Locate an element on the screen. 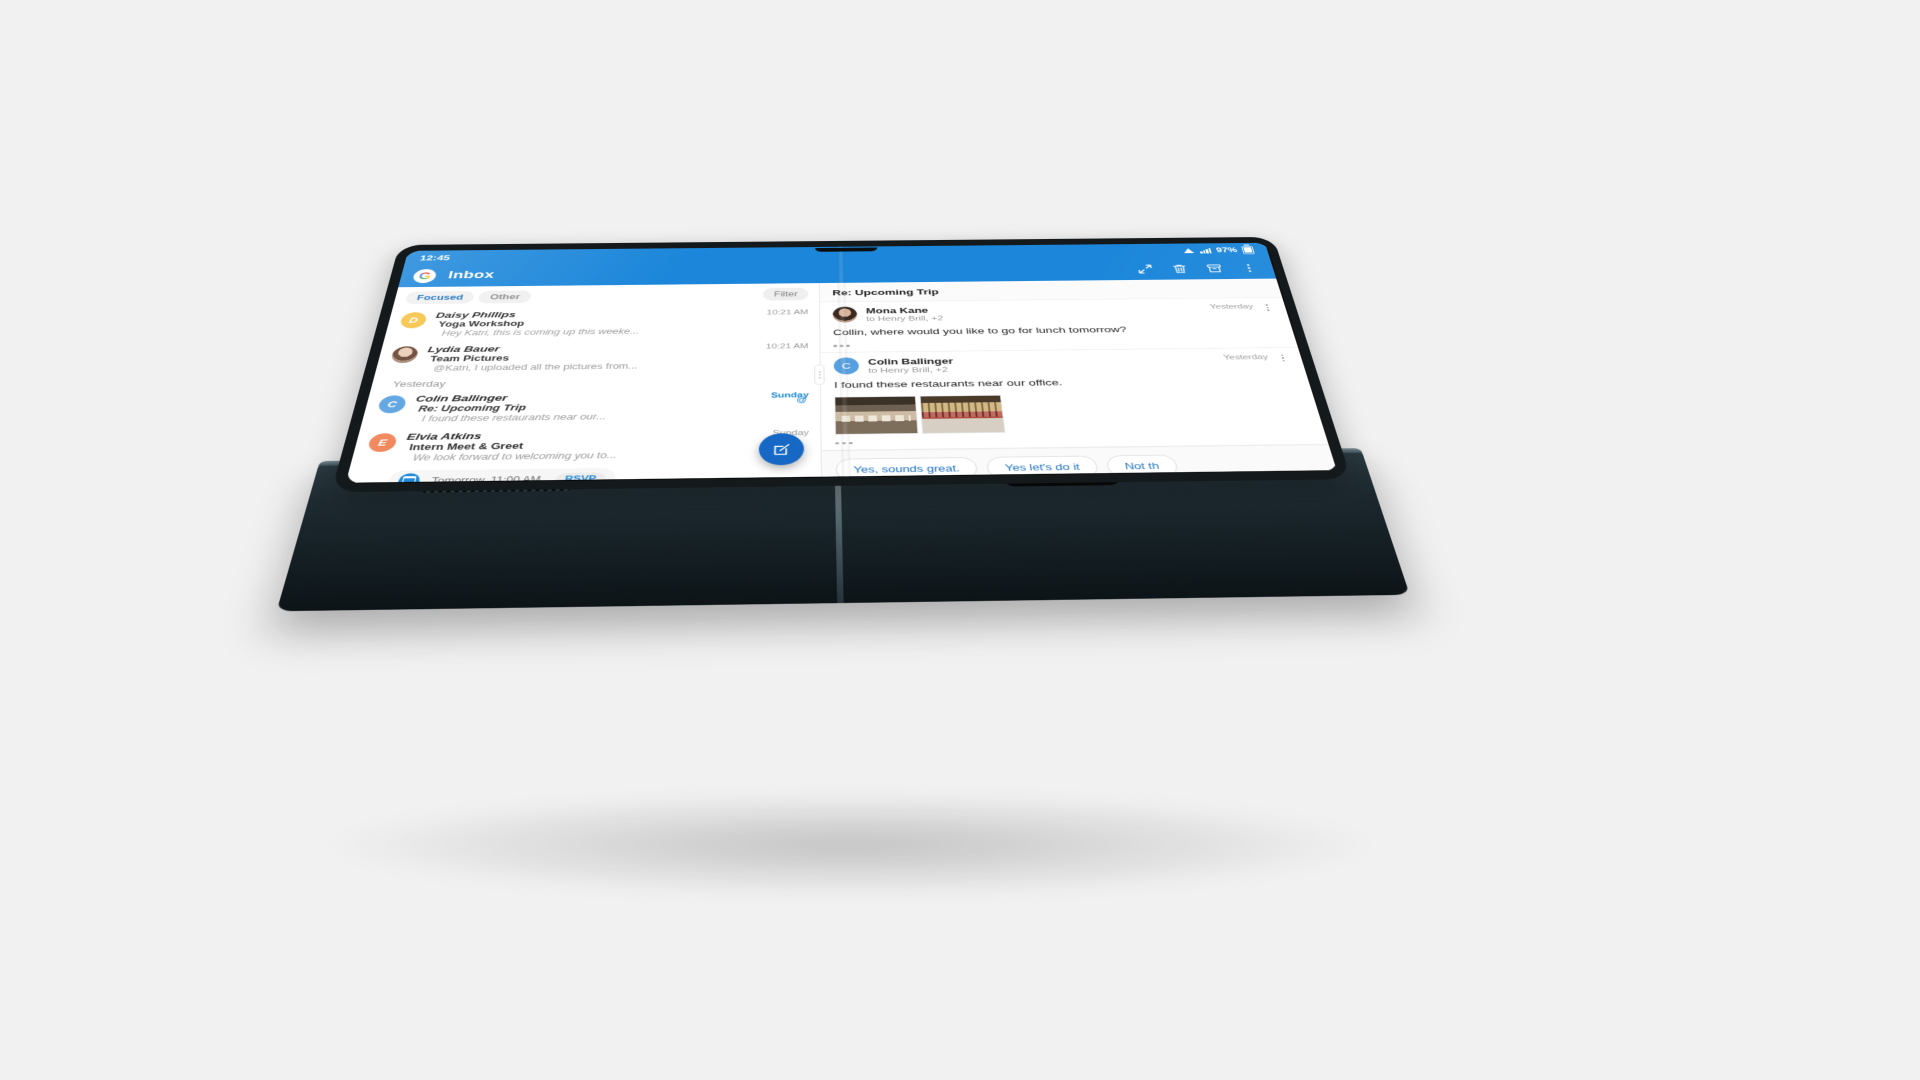  google-account-avatar: G is located at coordinates (424, 275).